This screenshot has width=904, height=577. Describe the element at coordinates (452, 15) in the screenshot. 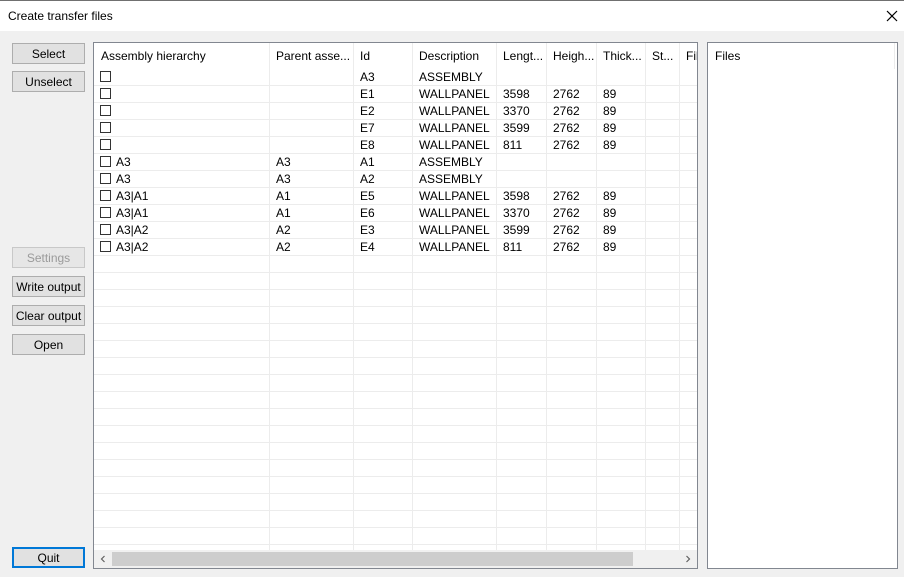

I see `title-bar: Create transfer files` at that location.